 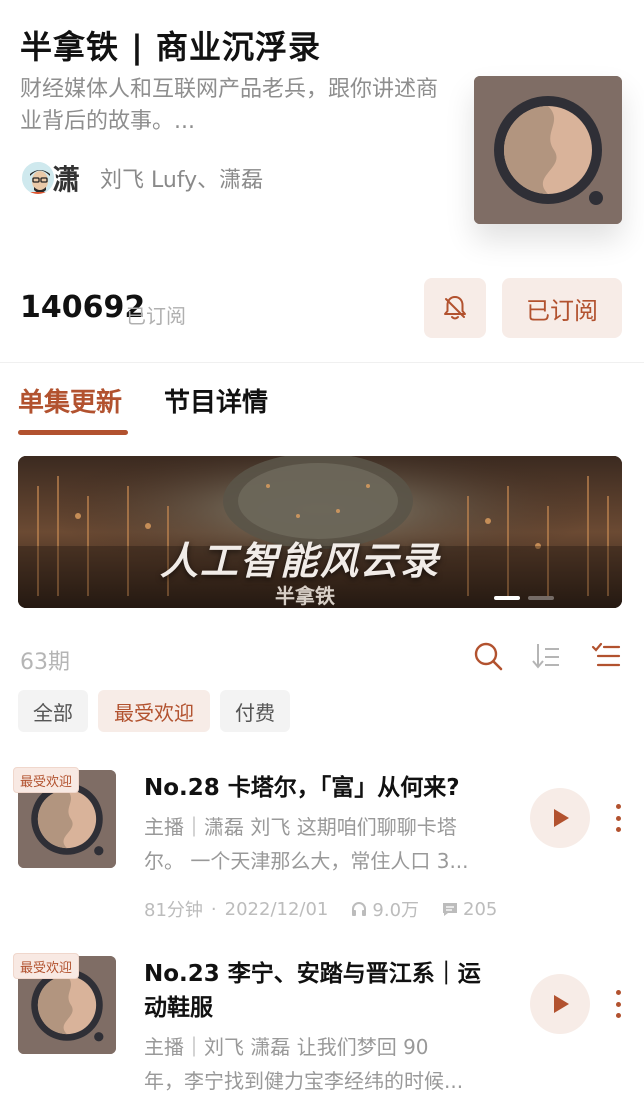 I want to click on comment-icon, so click(x=450, y=909).